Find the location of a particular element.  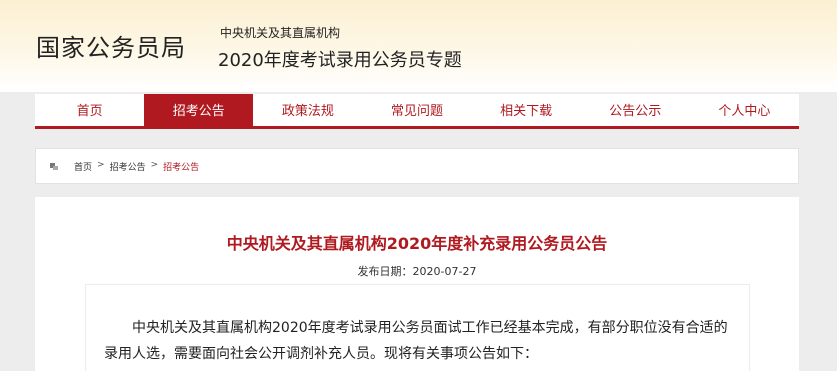

nav-item-announcements: 公告公示 is located at coordinates (635, 110).